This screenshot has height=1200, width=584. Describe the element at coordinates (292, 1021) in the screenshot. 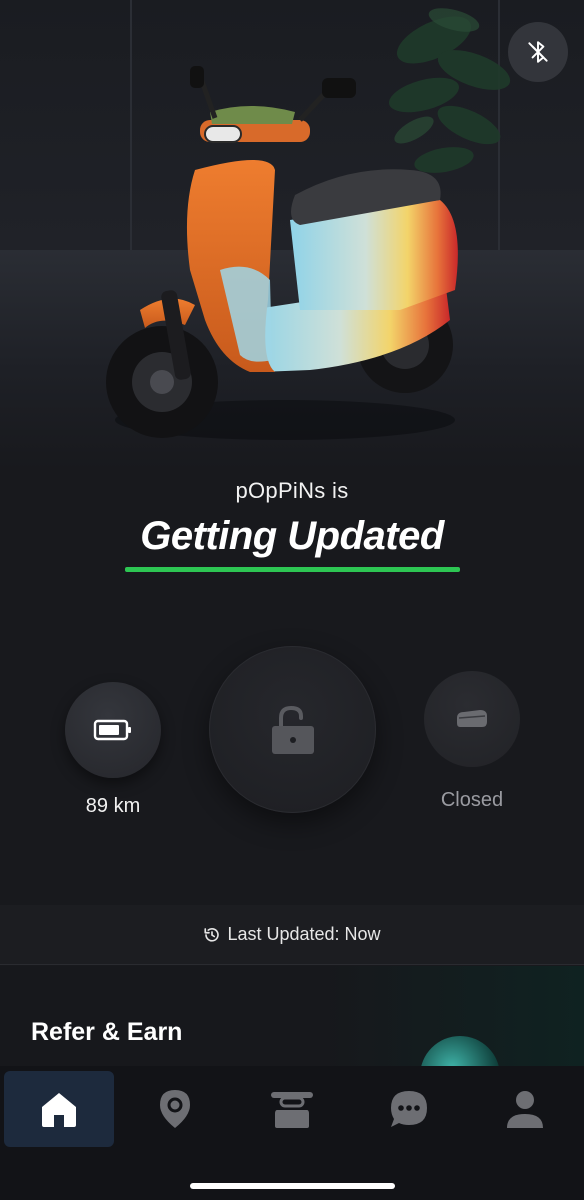

I see `refer-earn-card: Refer & Earn` at that location.